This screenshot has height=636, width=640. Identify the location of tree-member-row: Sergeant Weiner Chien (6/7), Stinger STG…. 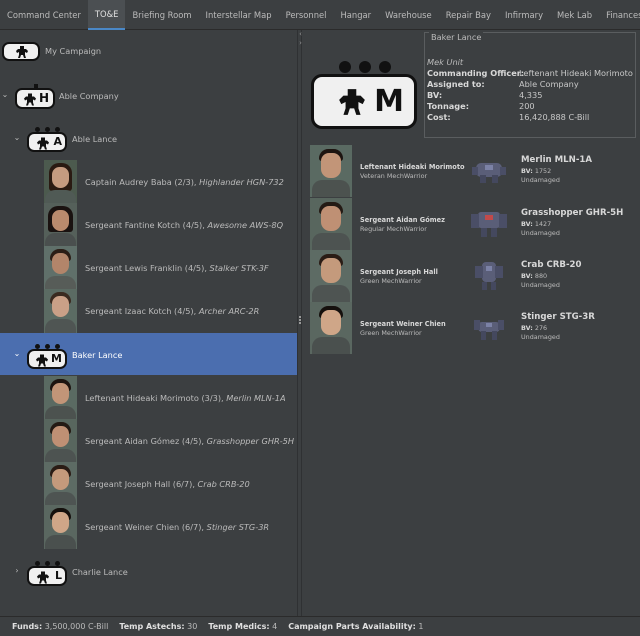
(148, 527).